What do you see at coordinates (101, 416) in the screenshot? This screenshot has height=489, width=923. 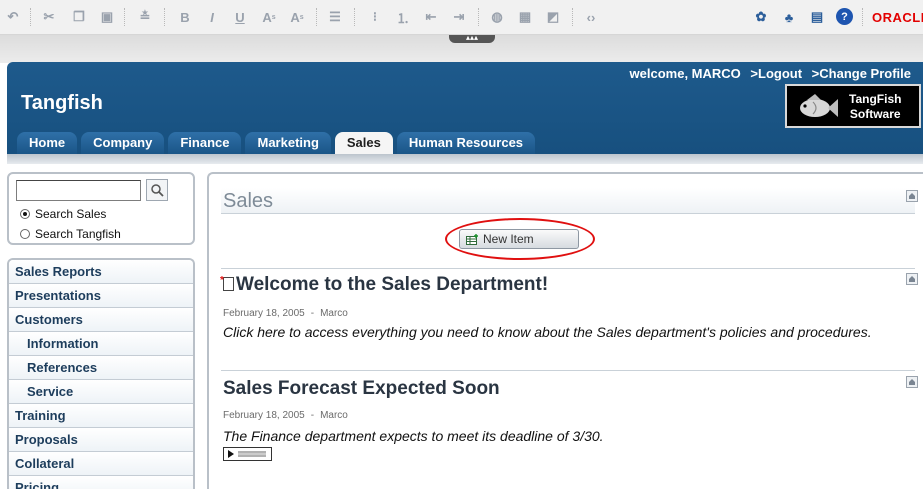 I see `sidebar-item-training: Training` at bounding box center [101, 416].